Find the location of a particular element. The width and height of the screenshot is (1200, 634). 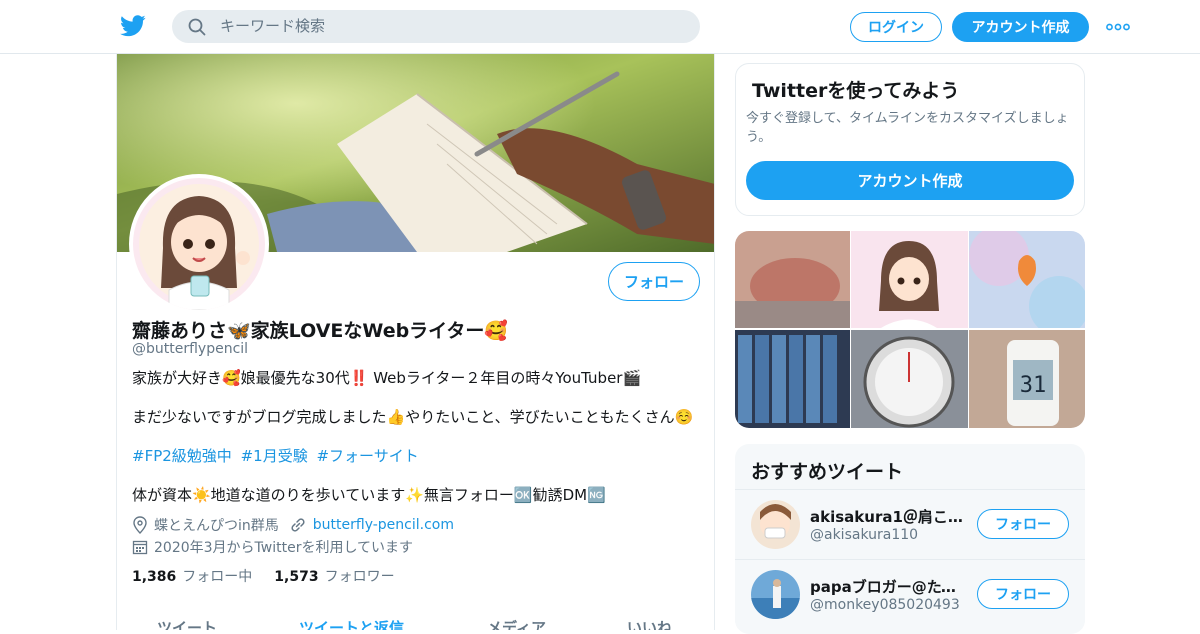

profile-meta-joined: 2020年3月からTwitterを利用しています is located at coordinates (417, 547).